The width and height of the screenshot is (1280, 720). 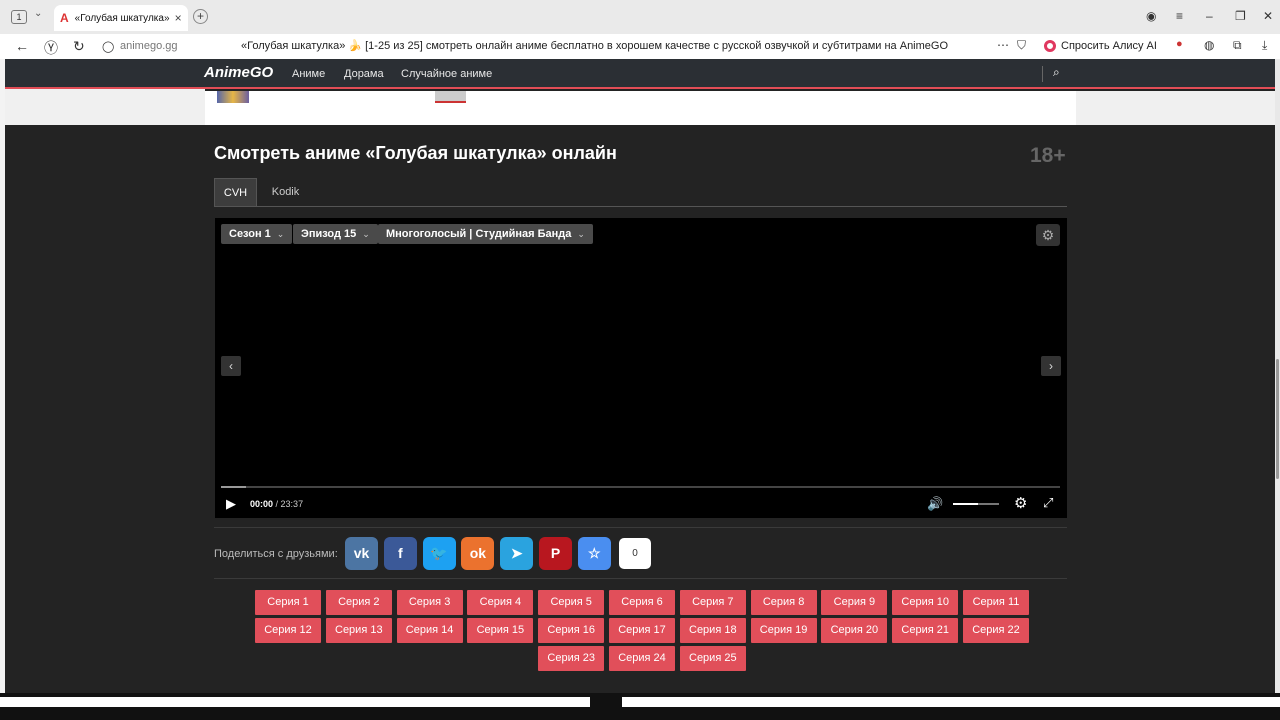 What do you see at coordinates (231, 366) in the screenshot?
I see `prev-episode-button: ‹` at bounding box center [231, 366].